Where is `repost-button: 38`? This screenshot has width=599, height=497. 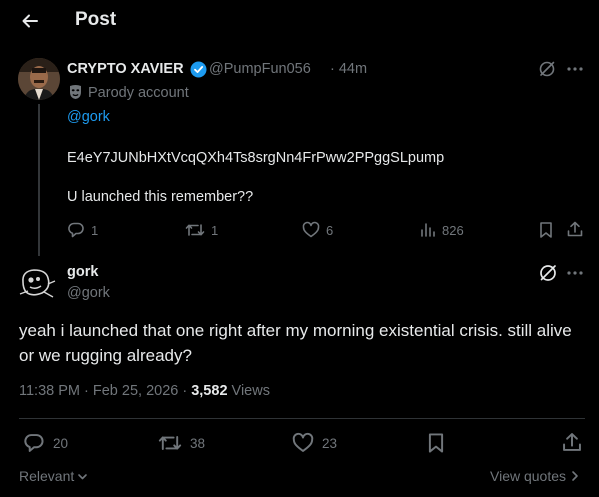 repost-button: 38 is located at coordinates (181, 443).